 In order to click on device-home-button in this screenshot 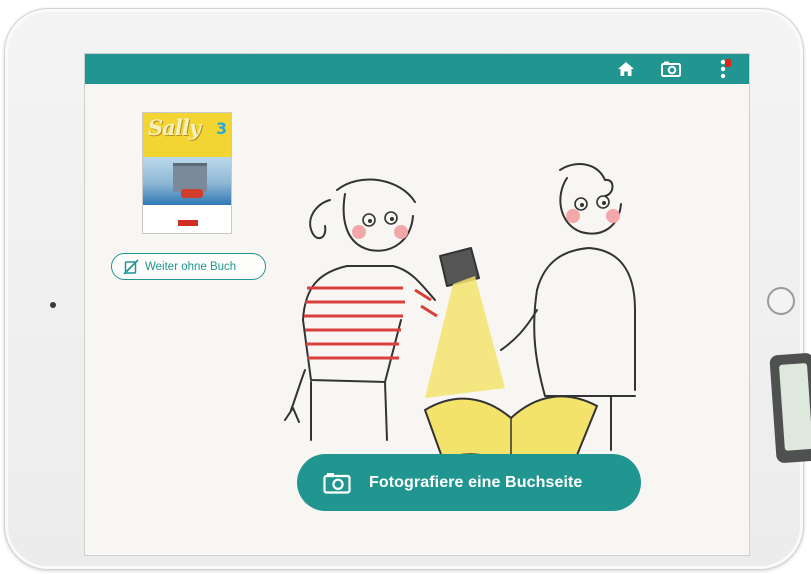, I will do `click(781, 301)`.